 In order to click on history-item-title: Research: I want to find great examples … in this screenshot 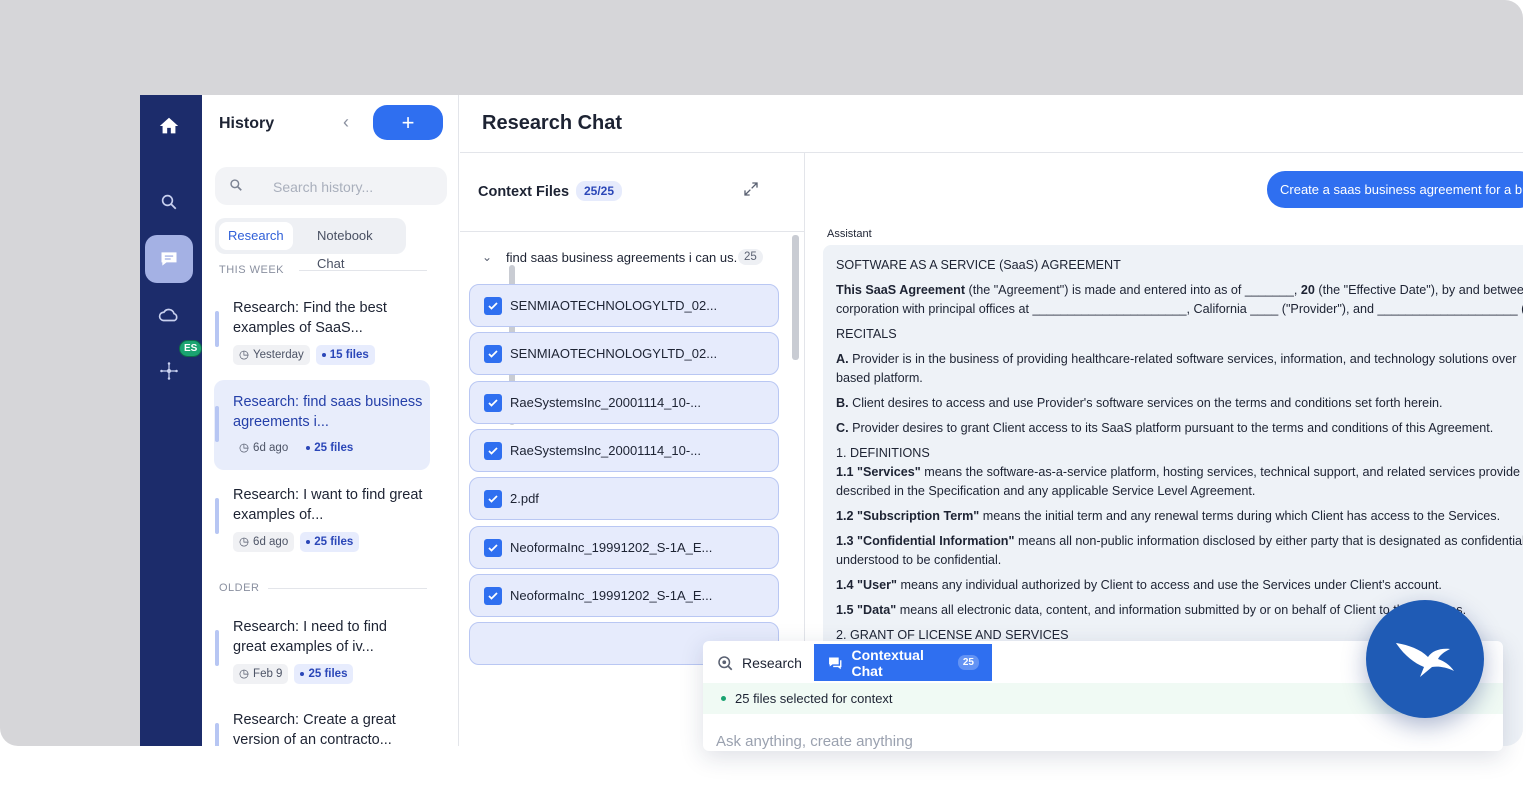, I will do `click(328, 505)`.